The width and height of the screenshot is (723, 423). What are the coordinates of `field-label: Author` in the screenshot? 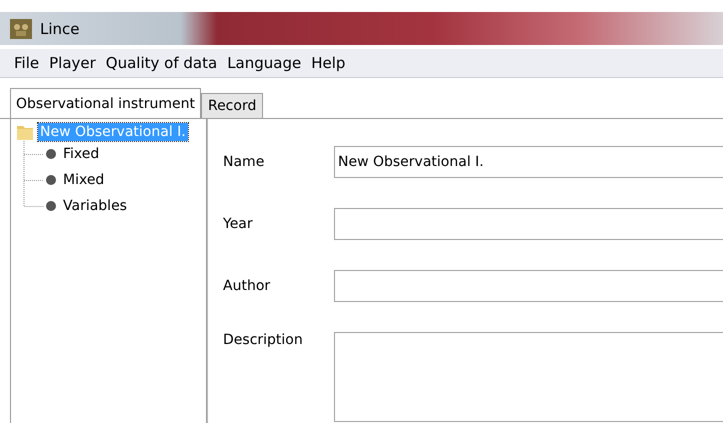 It's located at (247, 286).